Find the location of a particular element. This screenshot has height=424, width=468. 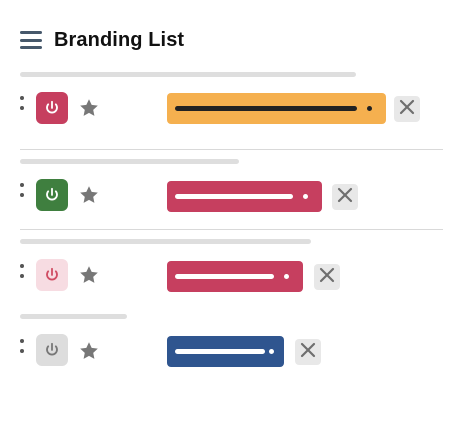

header: Branding List is located at coordinates (102, 40).